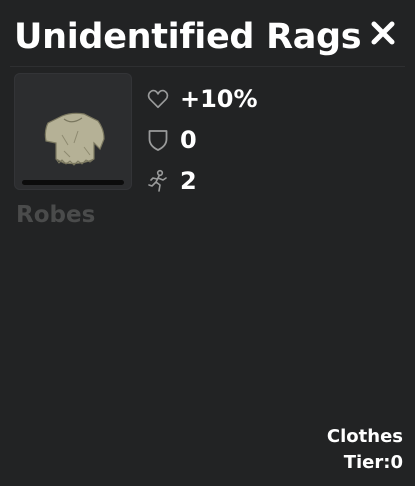  What do you see at coordinates (188, 37) in the screenshot?
I see `item-title: Unidentified Rags` at bounding box center [188, 37].